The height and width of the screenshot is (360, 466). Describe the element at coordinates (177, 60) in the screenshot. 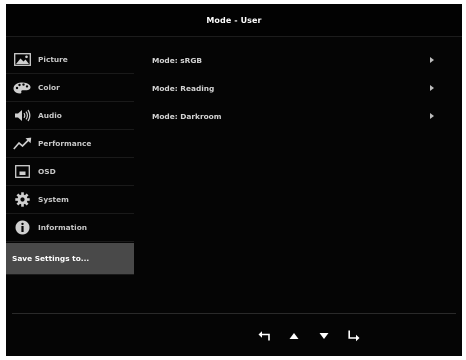

I see `mode-label: Mode: sRGB` at that location.